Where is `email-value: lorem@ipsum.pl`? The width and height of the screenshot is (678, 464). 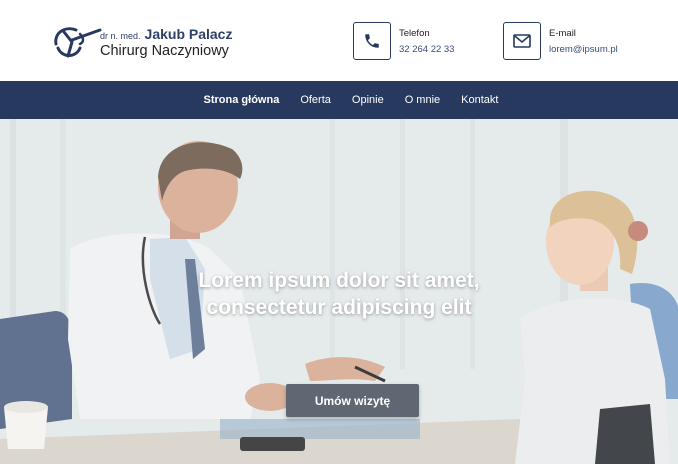 email-value: lorem@ipsum.pl is located at coordinates (583, 49).